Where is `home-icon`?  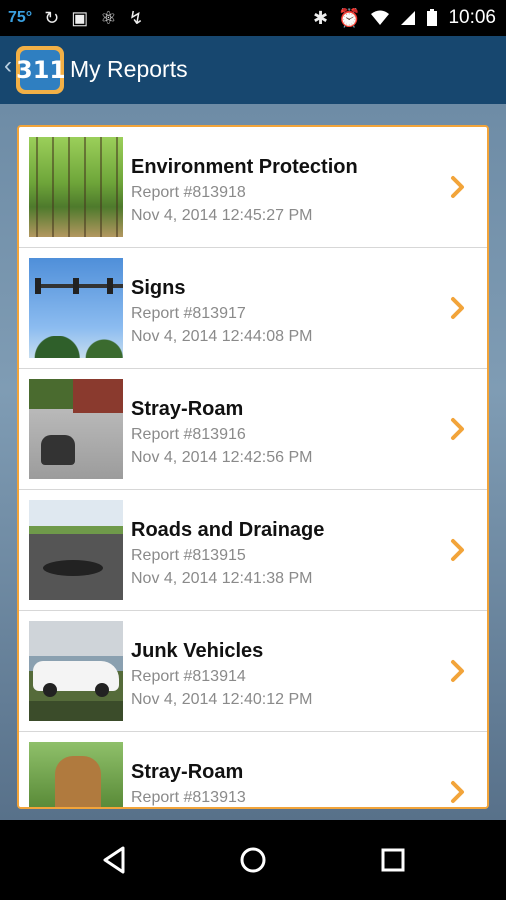
home-icon is located at coordinates (253, 860).